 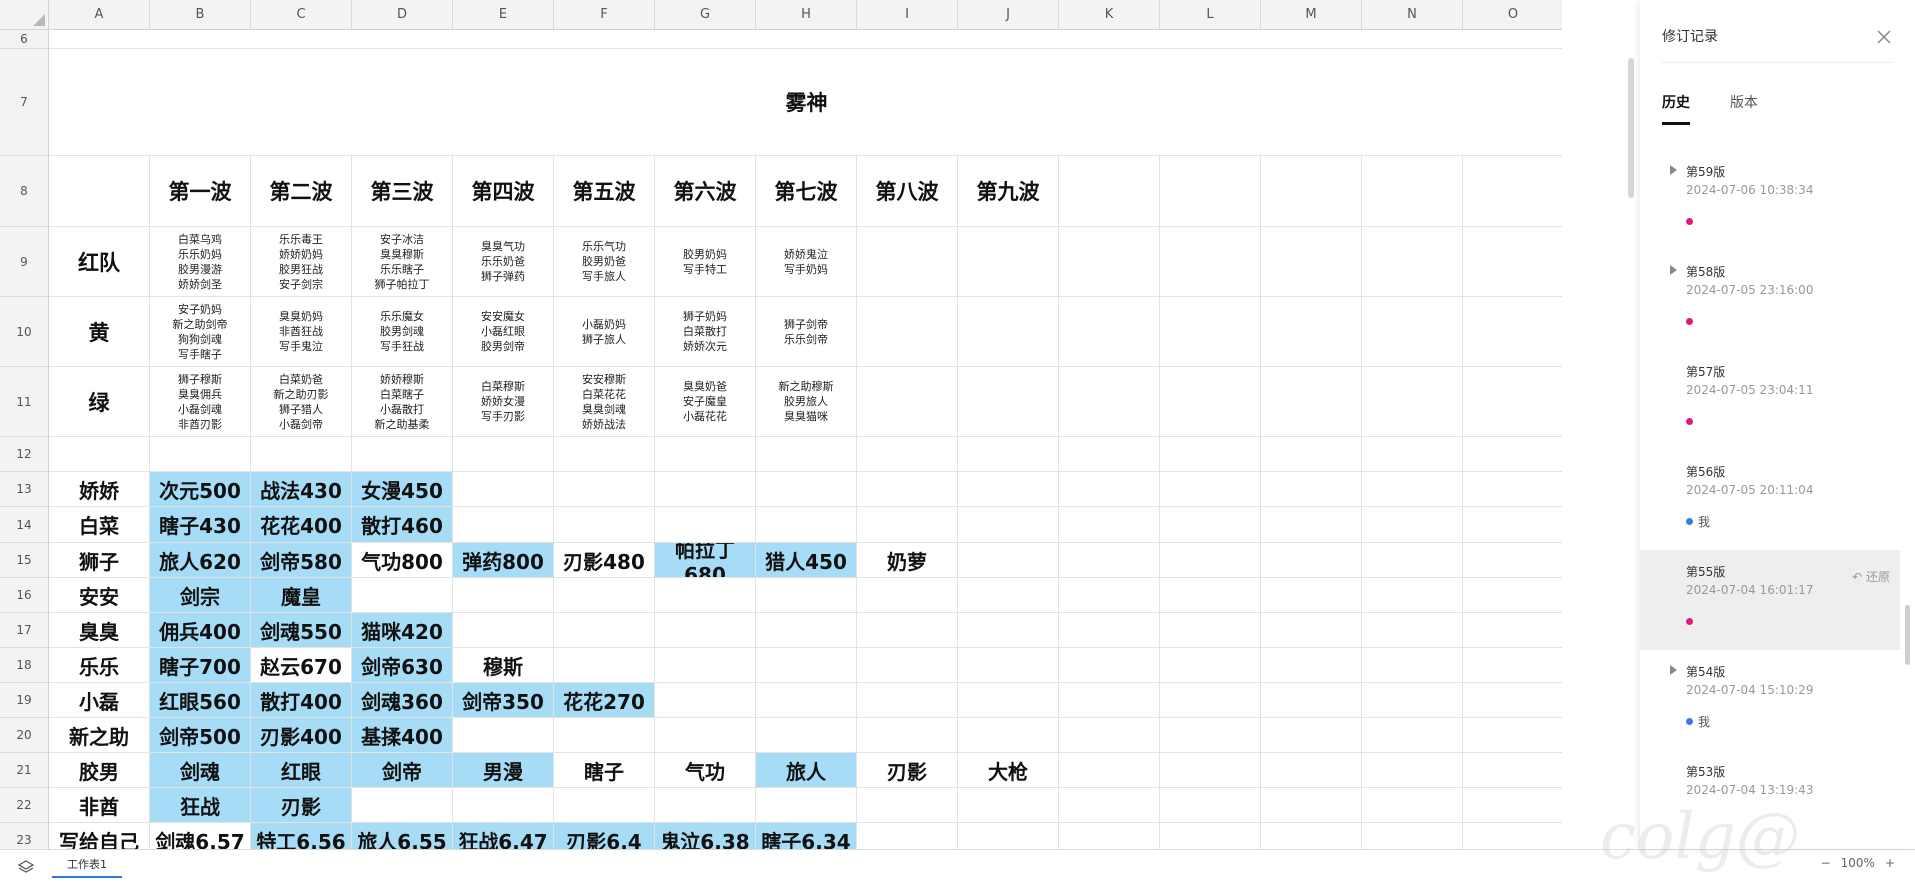 What do you see at coordinates (705, 402) in the screenshot?
I see `team-wave-cell: 臭臭奶爸 安子魔皇 小磊花花` at bounding box center [705, 402].